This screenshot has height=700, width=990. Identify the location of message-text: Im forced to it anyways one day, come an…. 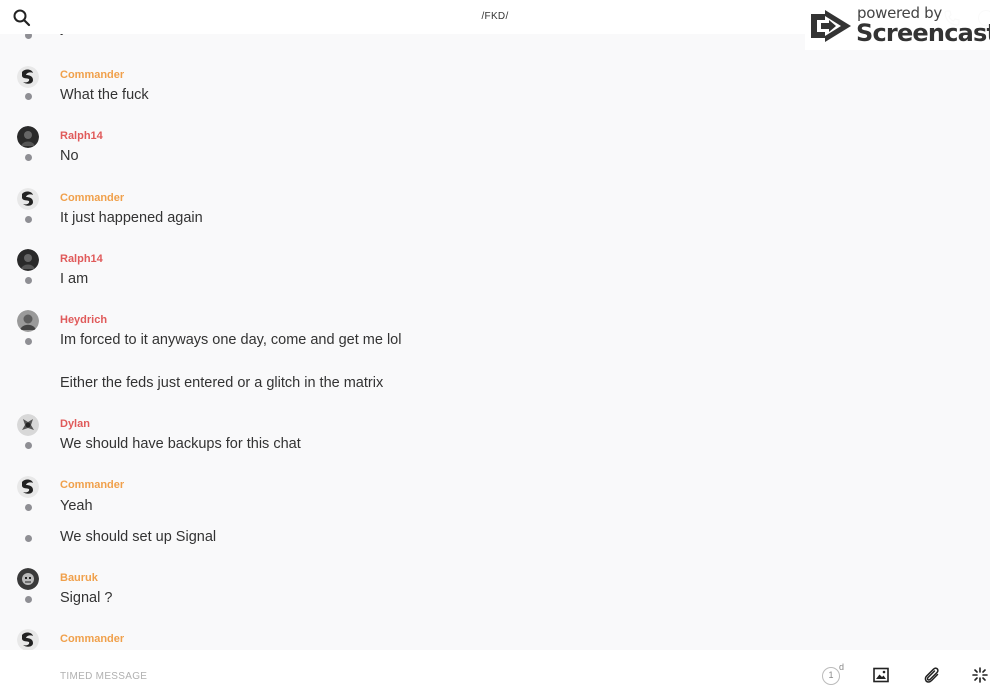
(231, 340).